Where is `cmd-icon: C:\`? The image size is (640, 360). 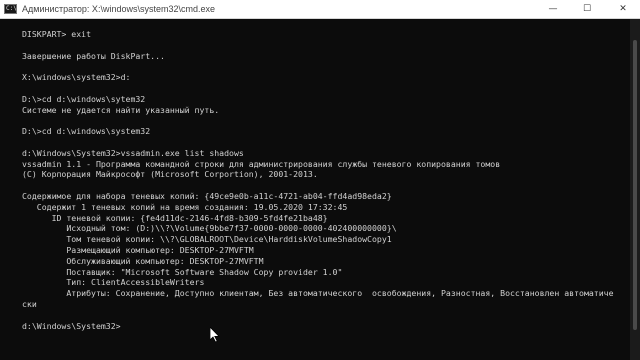
cmd-icon: C:\ is located at coordinates (10, 9).